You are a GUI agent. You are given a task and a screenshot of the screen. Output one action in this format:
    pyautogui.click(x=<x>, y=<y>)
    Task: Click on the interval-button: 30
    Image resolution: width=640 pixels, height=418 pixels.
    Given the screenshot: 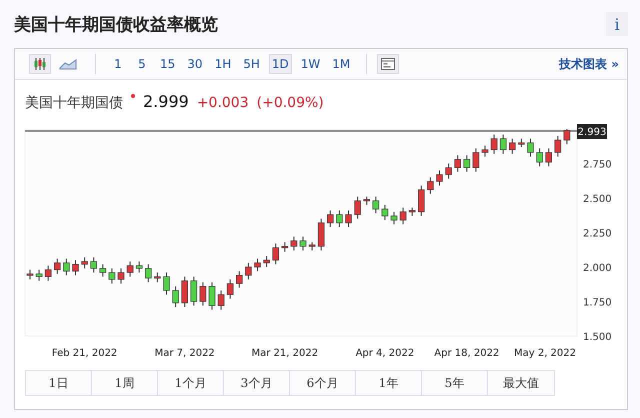 What is the action you would take?
    pyautogui.click(x=195, y=64)
    